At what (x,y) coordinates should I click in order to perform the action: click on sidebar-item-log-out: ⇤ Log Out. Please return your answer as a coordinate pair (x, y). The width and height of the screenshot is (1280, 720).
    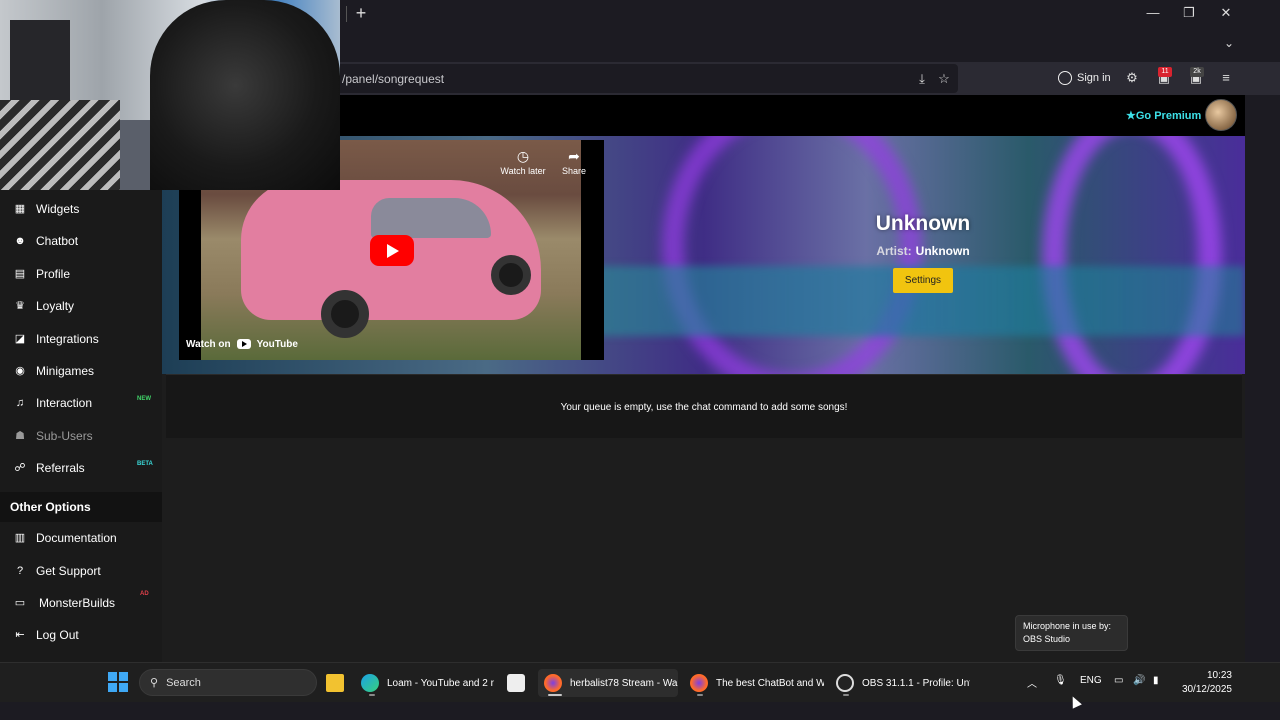
    Looking at the image, I should click on (81, 635).